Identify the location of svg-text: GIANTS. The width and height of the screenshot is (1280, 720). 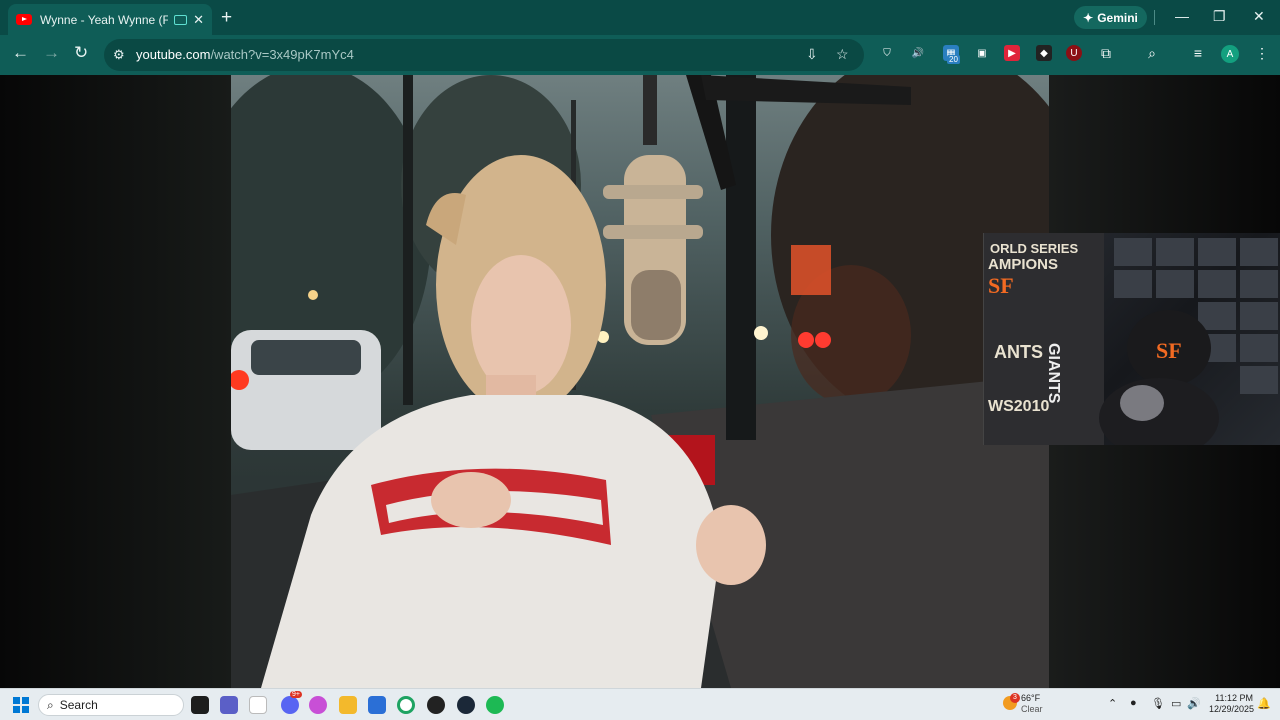
(1053, 373).